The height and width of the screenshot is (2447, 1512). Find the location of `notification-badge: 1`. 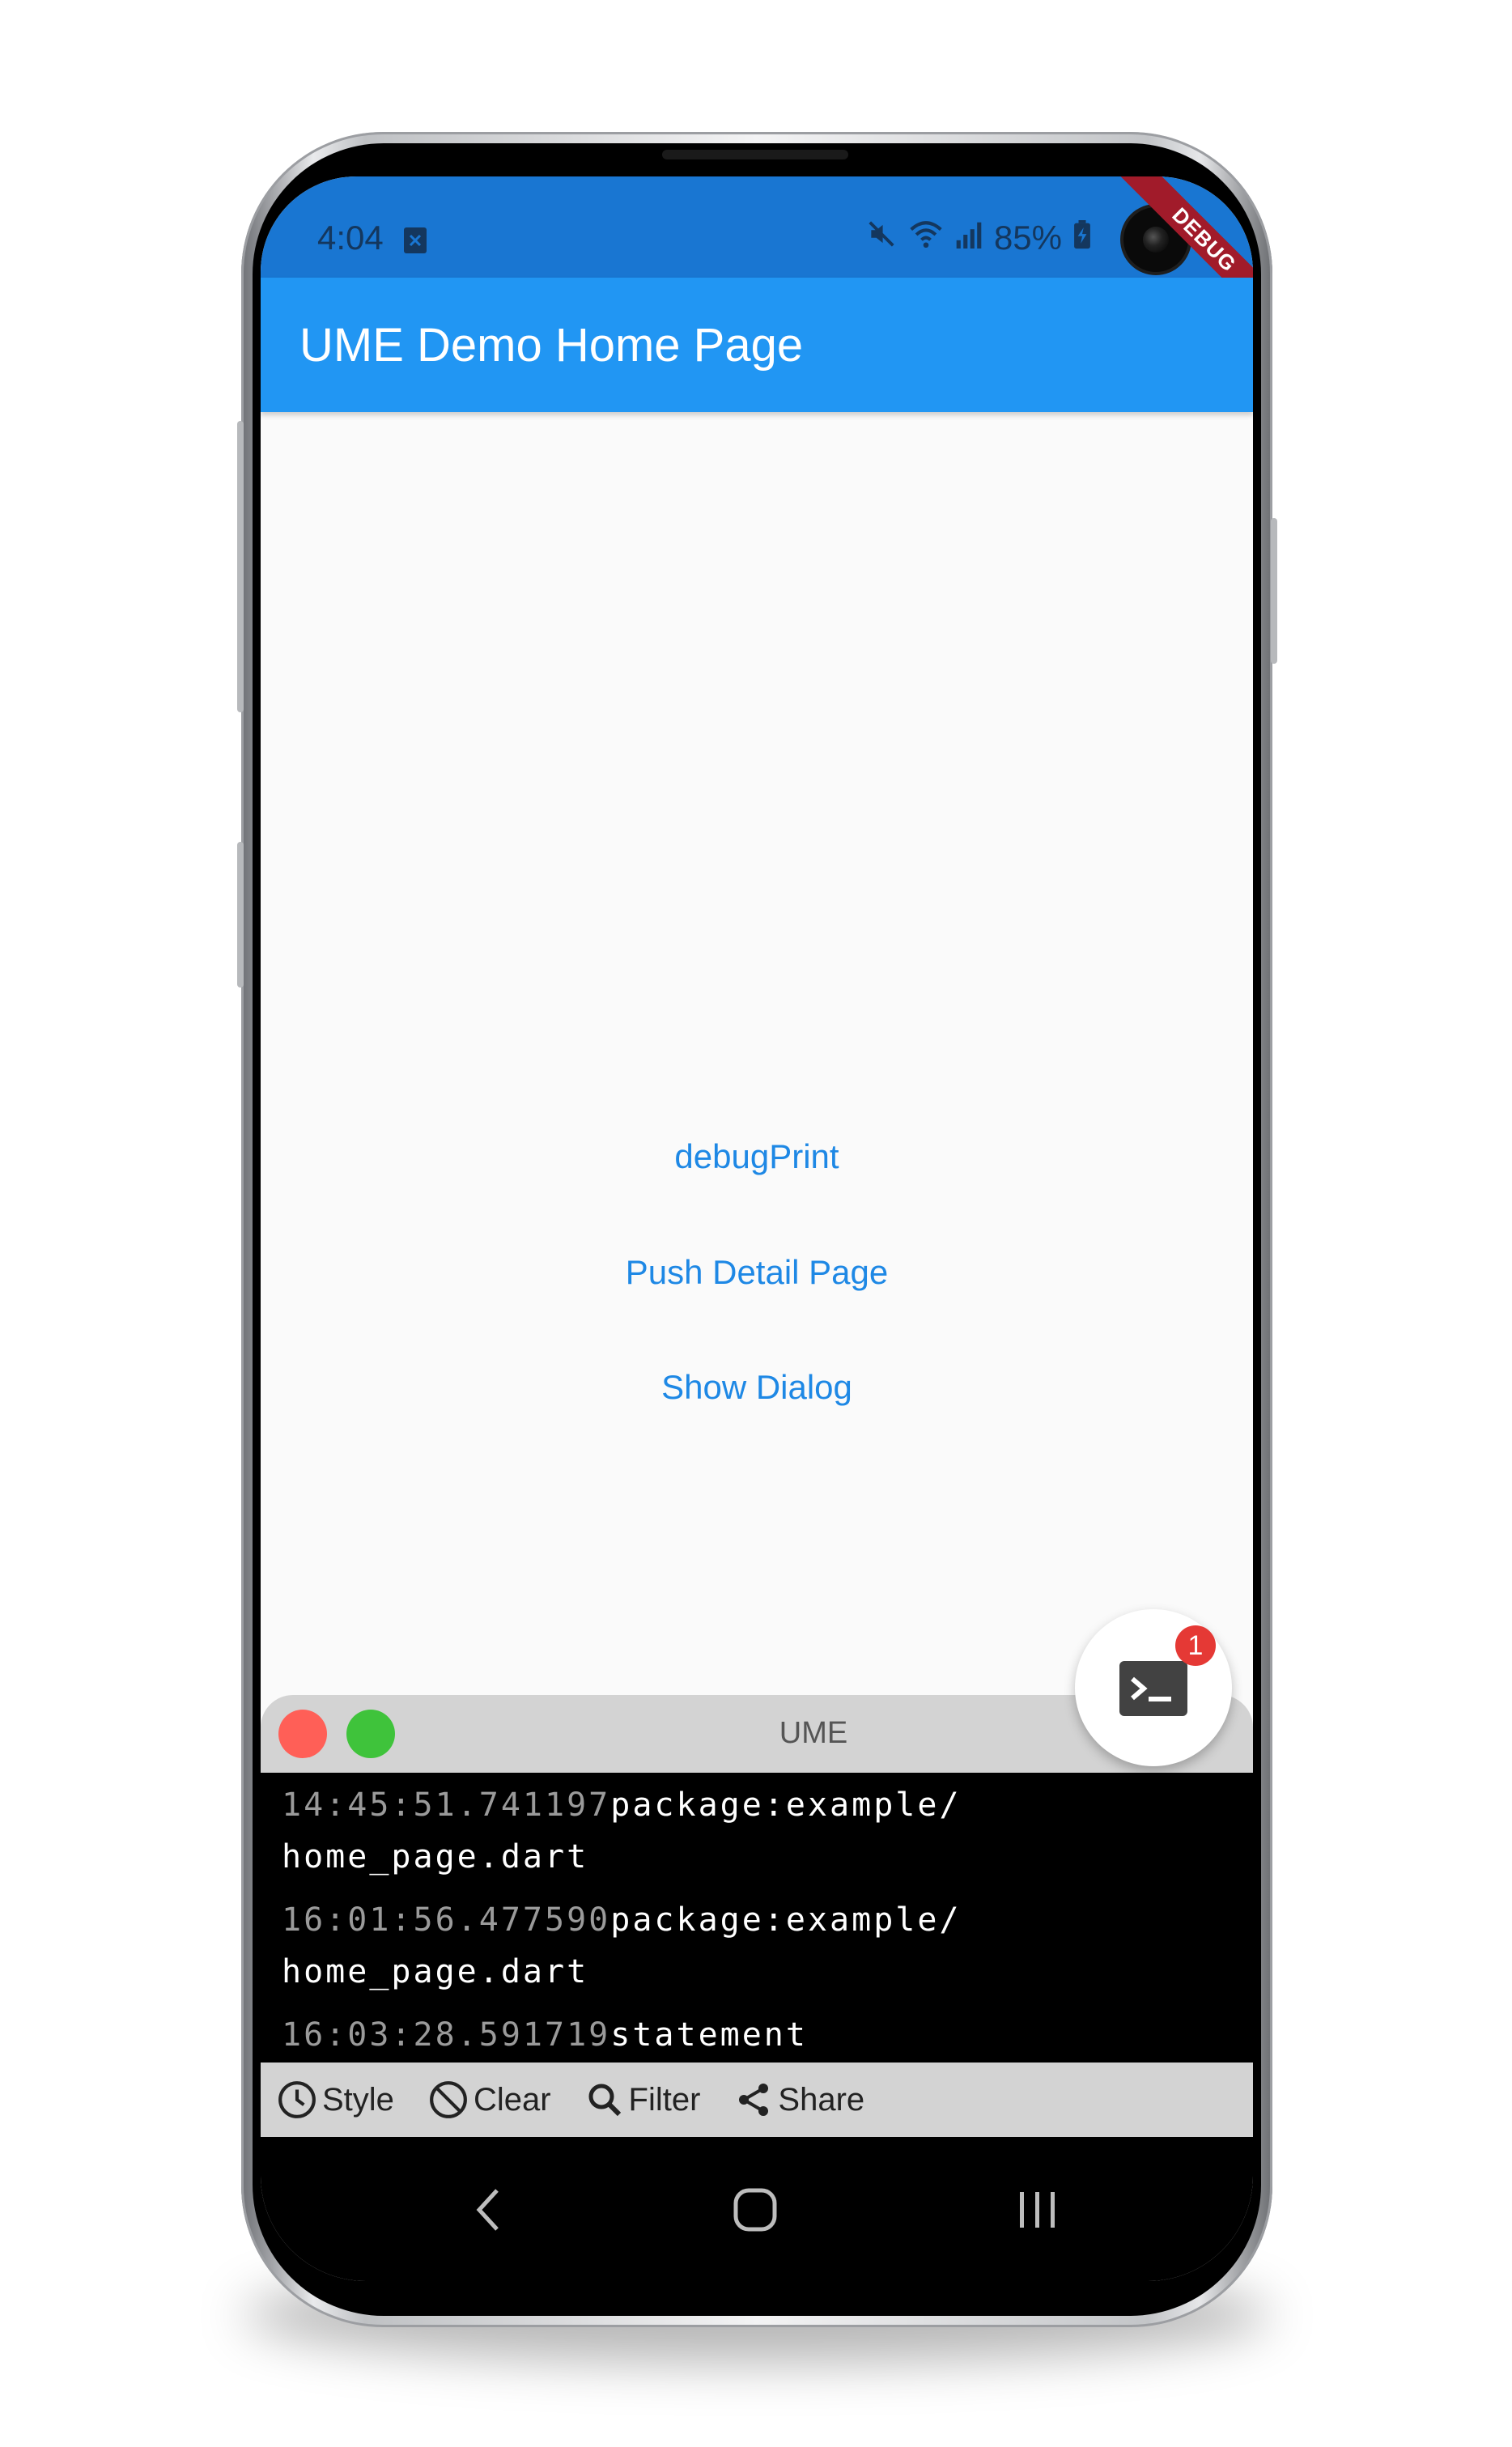

notification-badge: 1 is located at coordinates (1195, 1645).